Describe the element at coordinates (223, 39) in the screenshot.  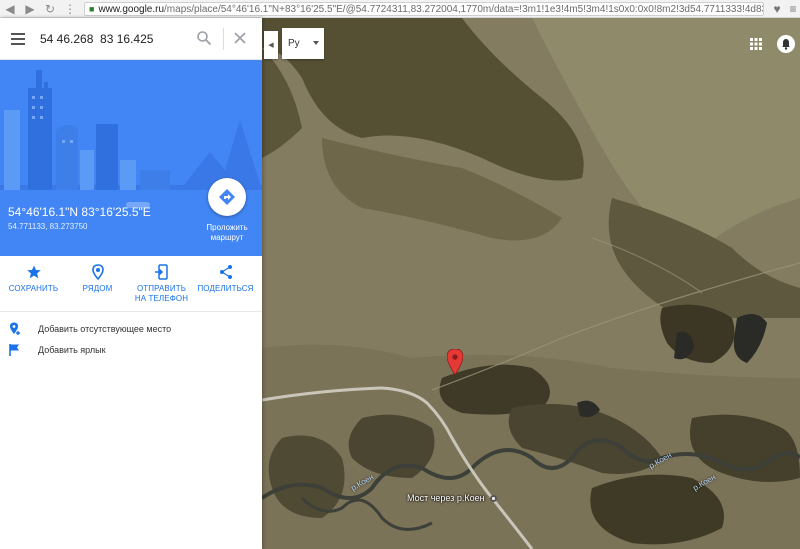
I see `search-divider` at that location.